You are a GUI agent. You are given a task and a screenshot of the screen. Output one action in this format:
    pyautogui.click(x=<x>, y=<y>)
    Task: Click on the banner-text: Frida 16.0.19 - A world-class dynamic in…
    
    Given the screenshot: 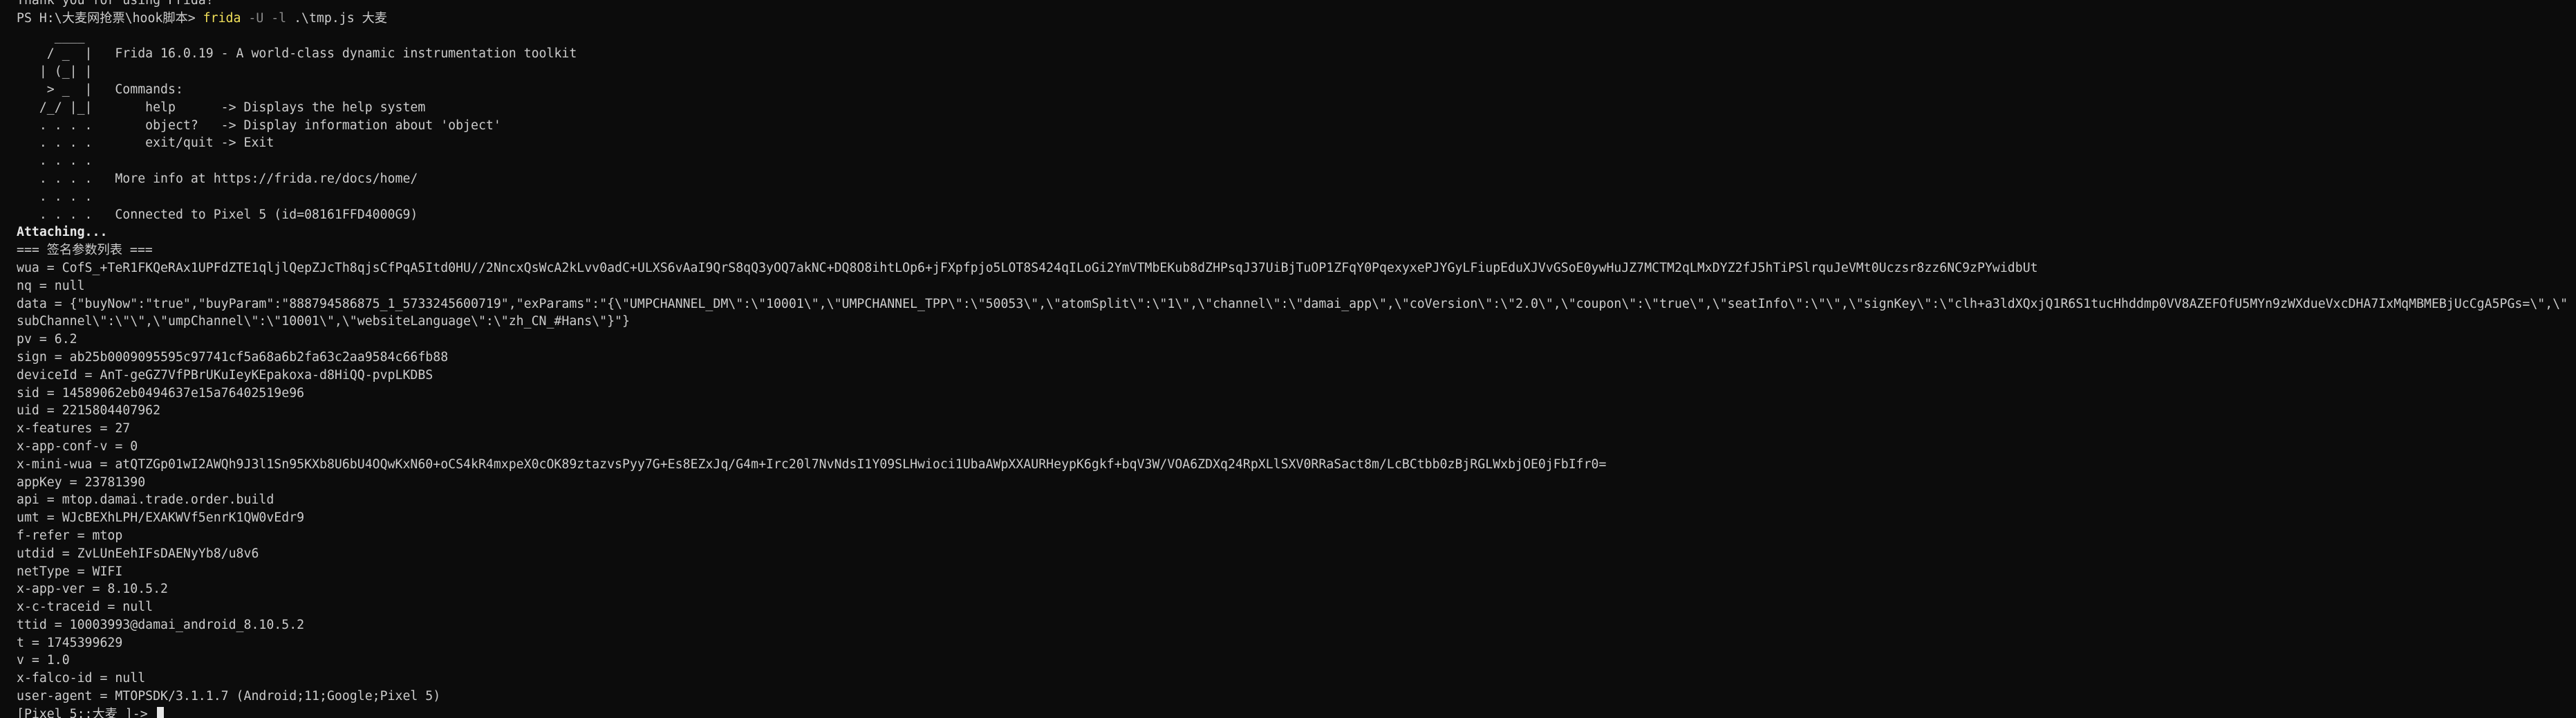 What is the action you would take?
    pyautogui.click(x=342, y=54)
    